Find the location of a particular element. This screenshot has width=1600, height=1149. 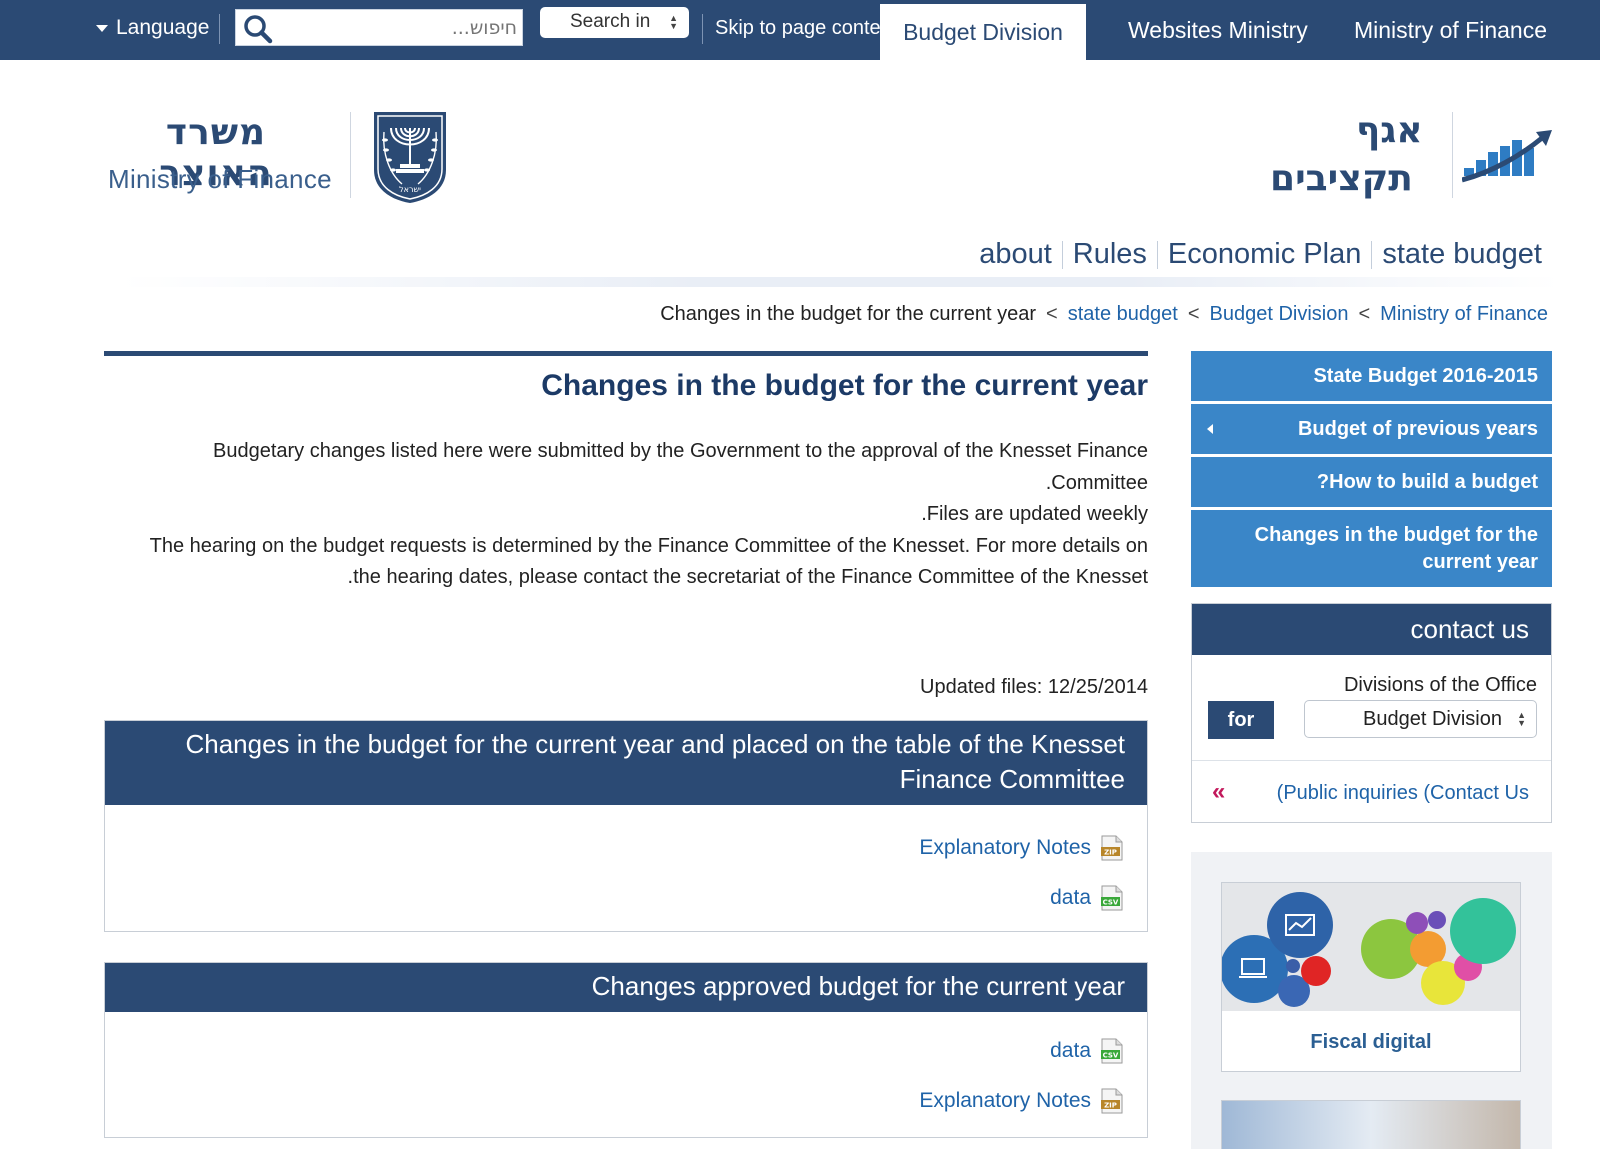

promo-area: Fiscal digital is located at coordinates (1371, 1000).